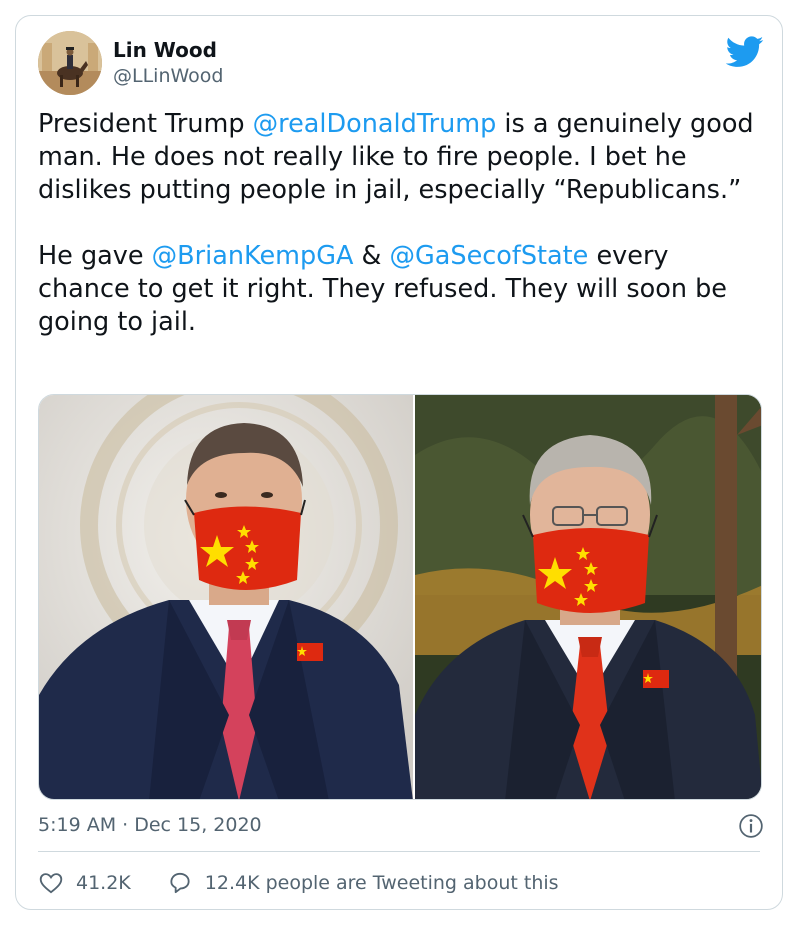  What do you see at coordinates (375, 124) in the screenshot?
I see `mention-realdonaldtrump: @realDonaldTrump` at bounding box center [375, 124].